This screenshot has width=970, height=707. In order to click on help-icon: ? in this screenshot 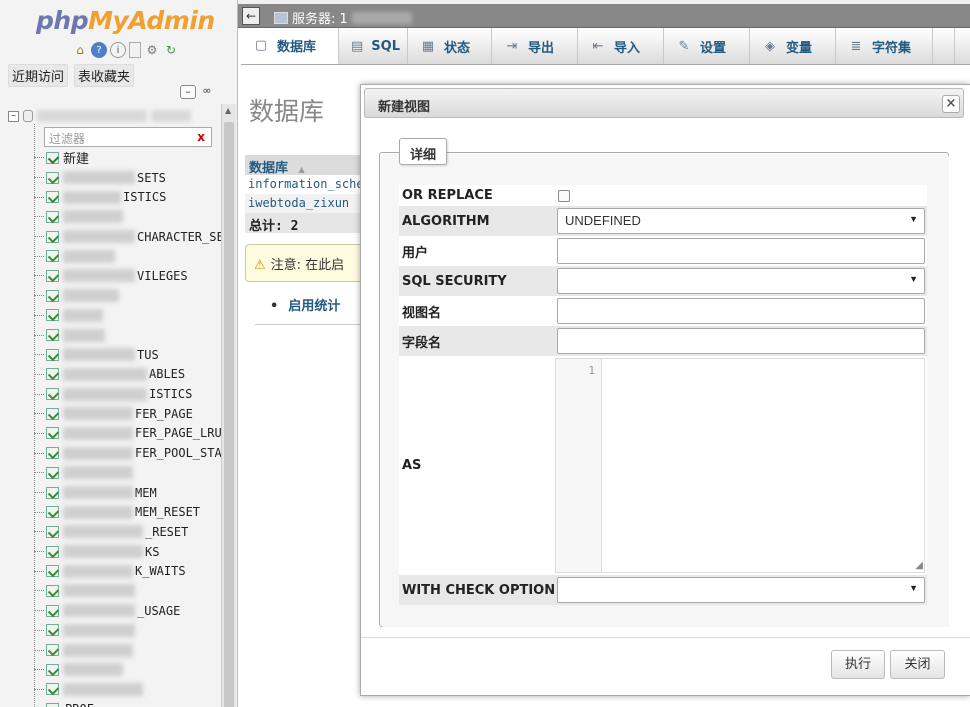, I will do `click(99, 50)`.